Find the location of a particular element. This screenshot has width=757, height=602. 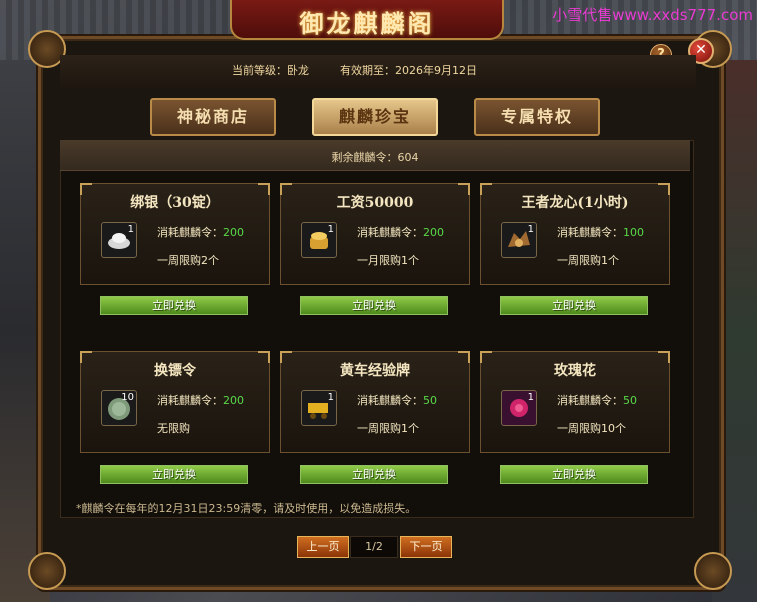

prev-page-button: 上一页 is located at coordinates (323, 547).